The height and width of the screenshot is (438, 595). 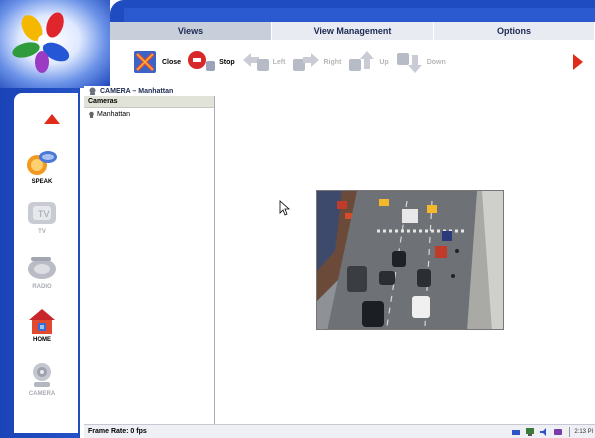 I want to click on left-label: Left, so click(x=279, y=62).